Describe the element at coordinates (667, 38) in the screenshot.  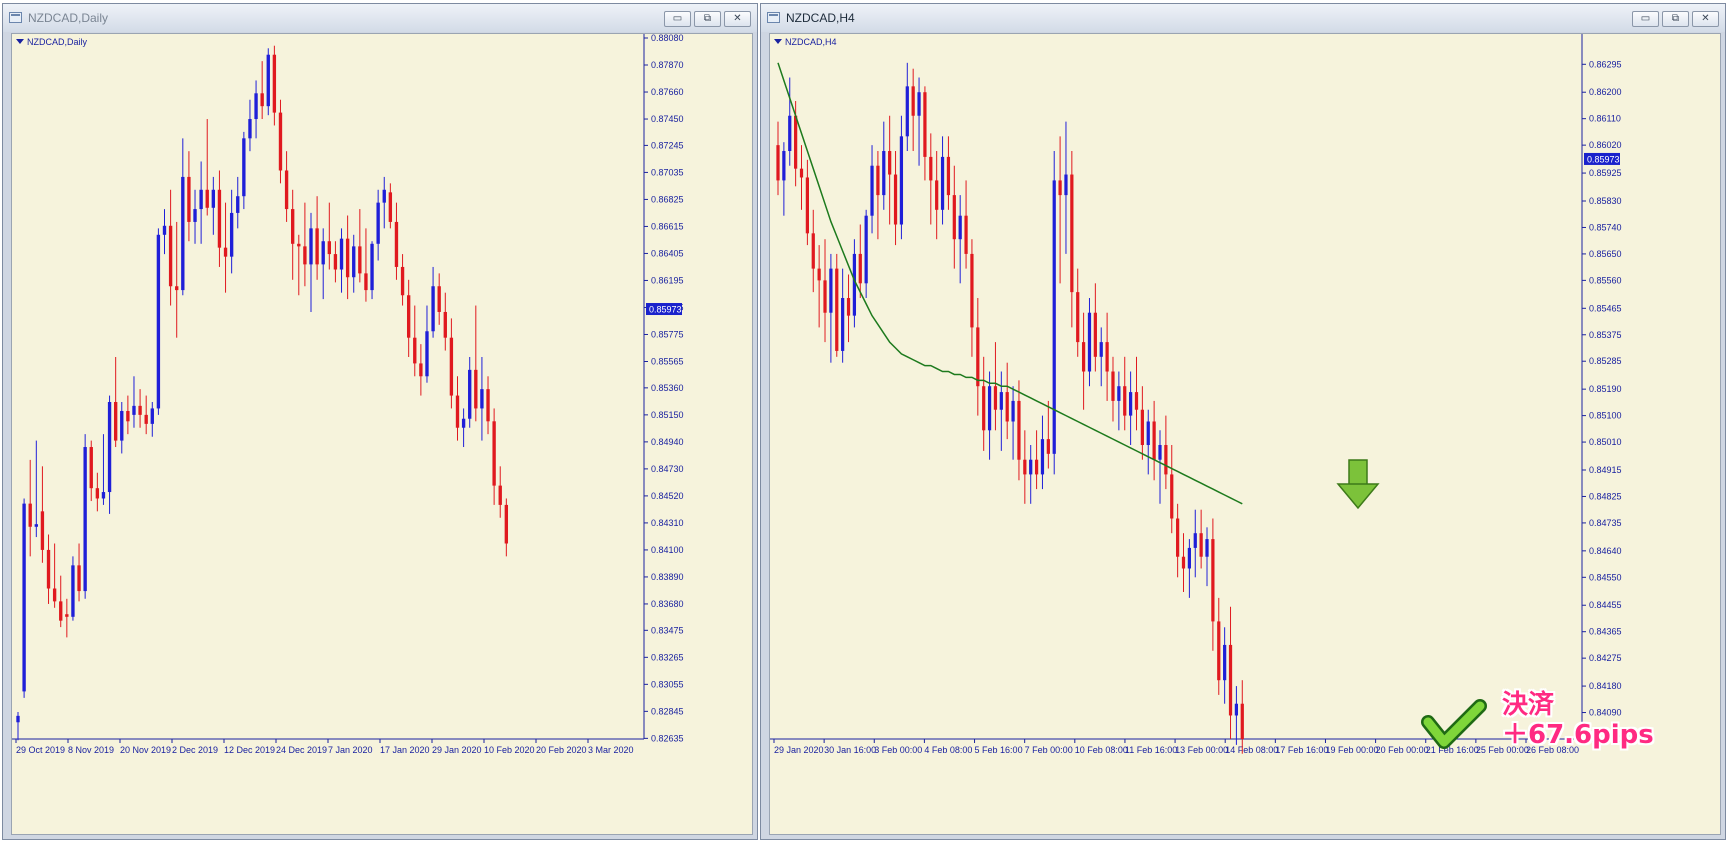
I see `y-tick-label: 0.88080` at that location.